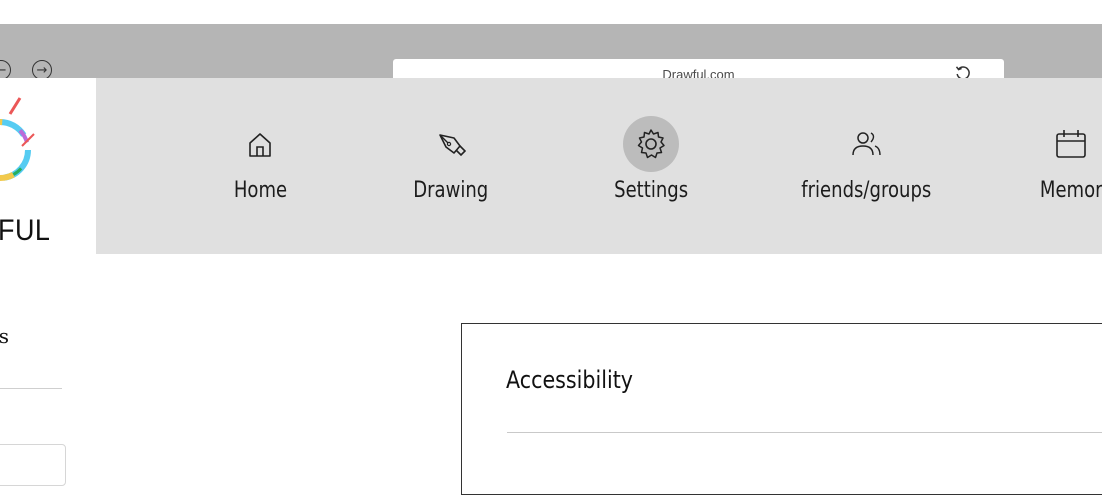  I want to click on sidebar-heading: gs, so click(5, 336).